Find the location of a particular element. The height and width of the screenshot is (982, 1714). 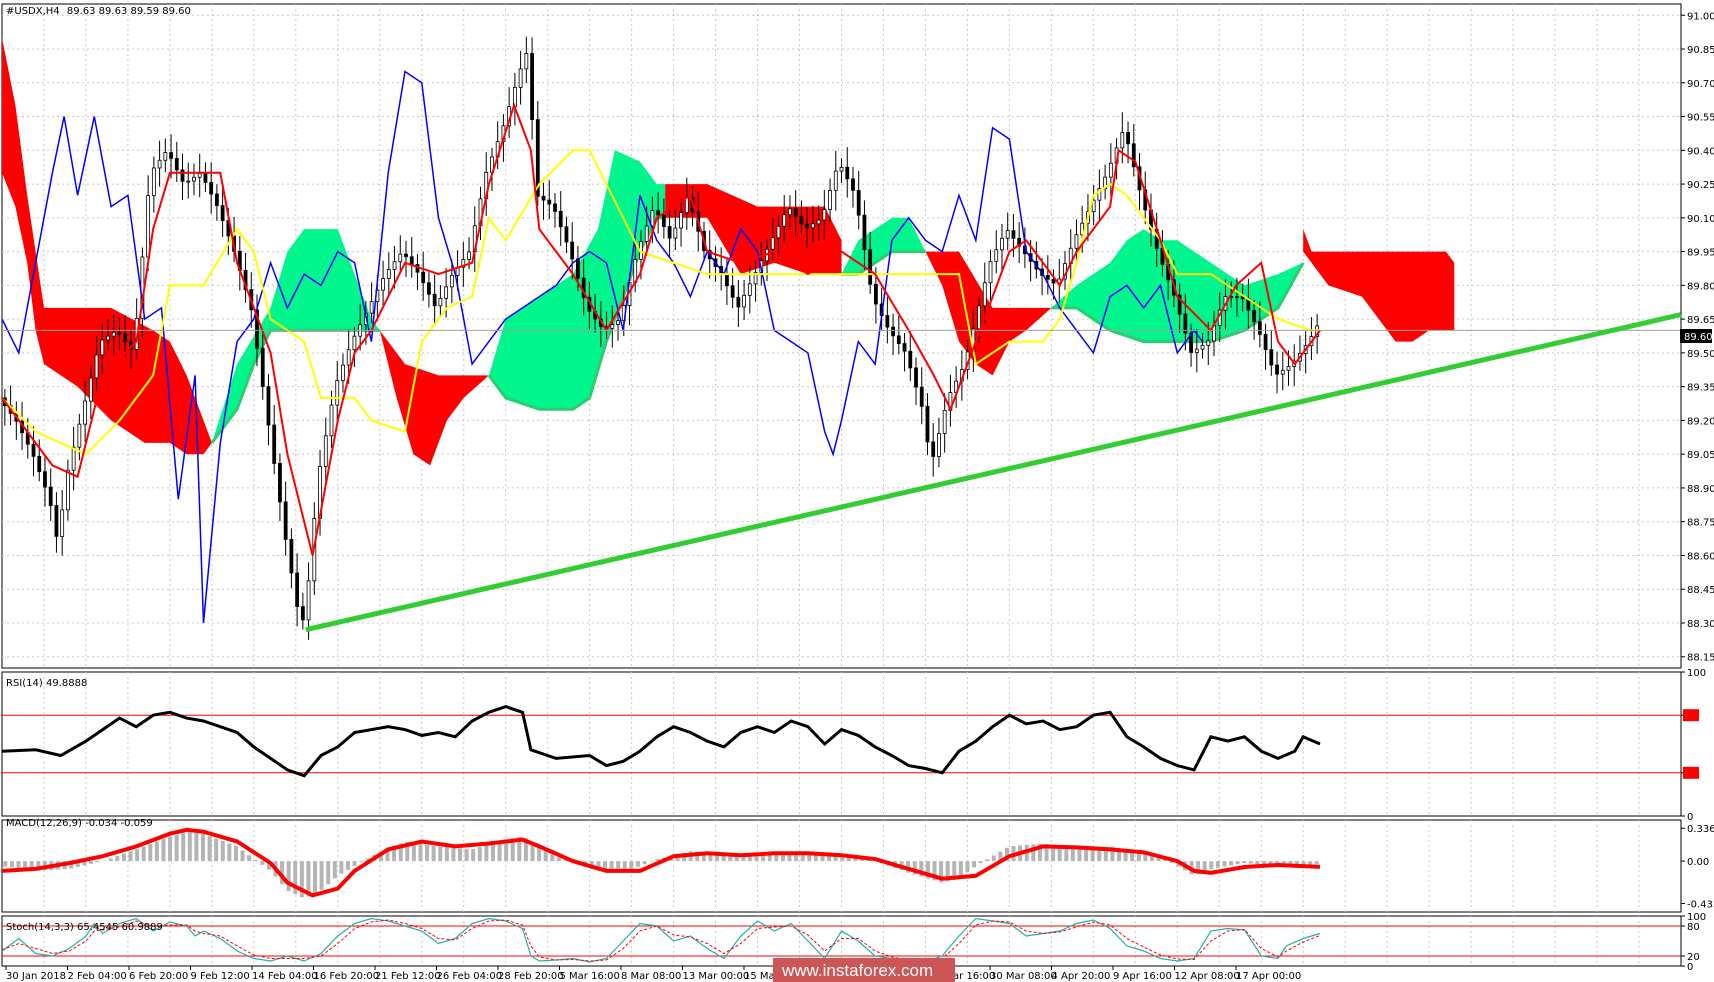

x-tick-label: 4 Apr 20:00 is located at coordinates (1081, 976).